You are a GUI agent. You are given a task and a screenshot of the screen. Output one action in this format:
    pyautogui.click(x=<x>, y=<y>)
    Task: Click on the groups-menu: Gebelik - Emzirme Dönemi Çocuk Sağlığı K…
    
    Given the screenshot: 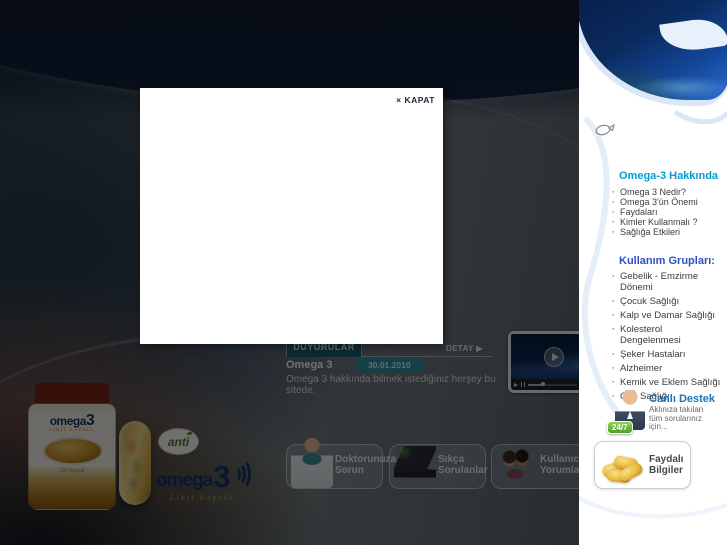 What is the action you would take?
    pyautogui.click(x=668, y=338)
    